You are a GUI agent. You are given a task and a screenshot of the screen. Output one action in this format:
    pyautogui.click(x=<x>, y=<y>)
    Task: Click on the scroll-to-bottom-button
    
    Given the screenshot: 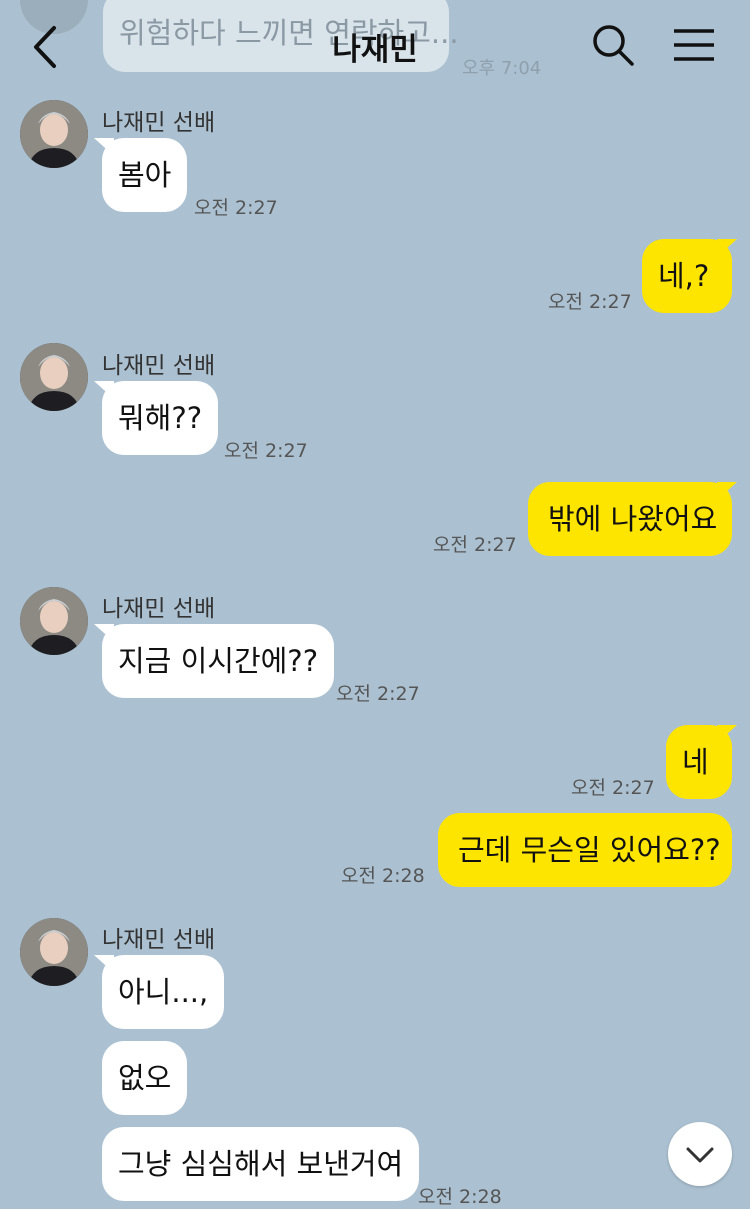 What is the action you would take?
    pyautogui.click(x=700, y=1154)
    